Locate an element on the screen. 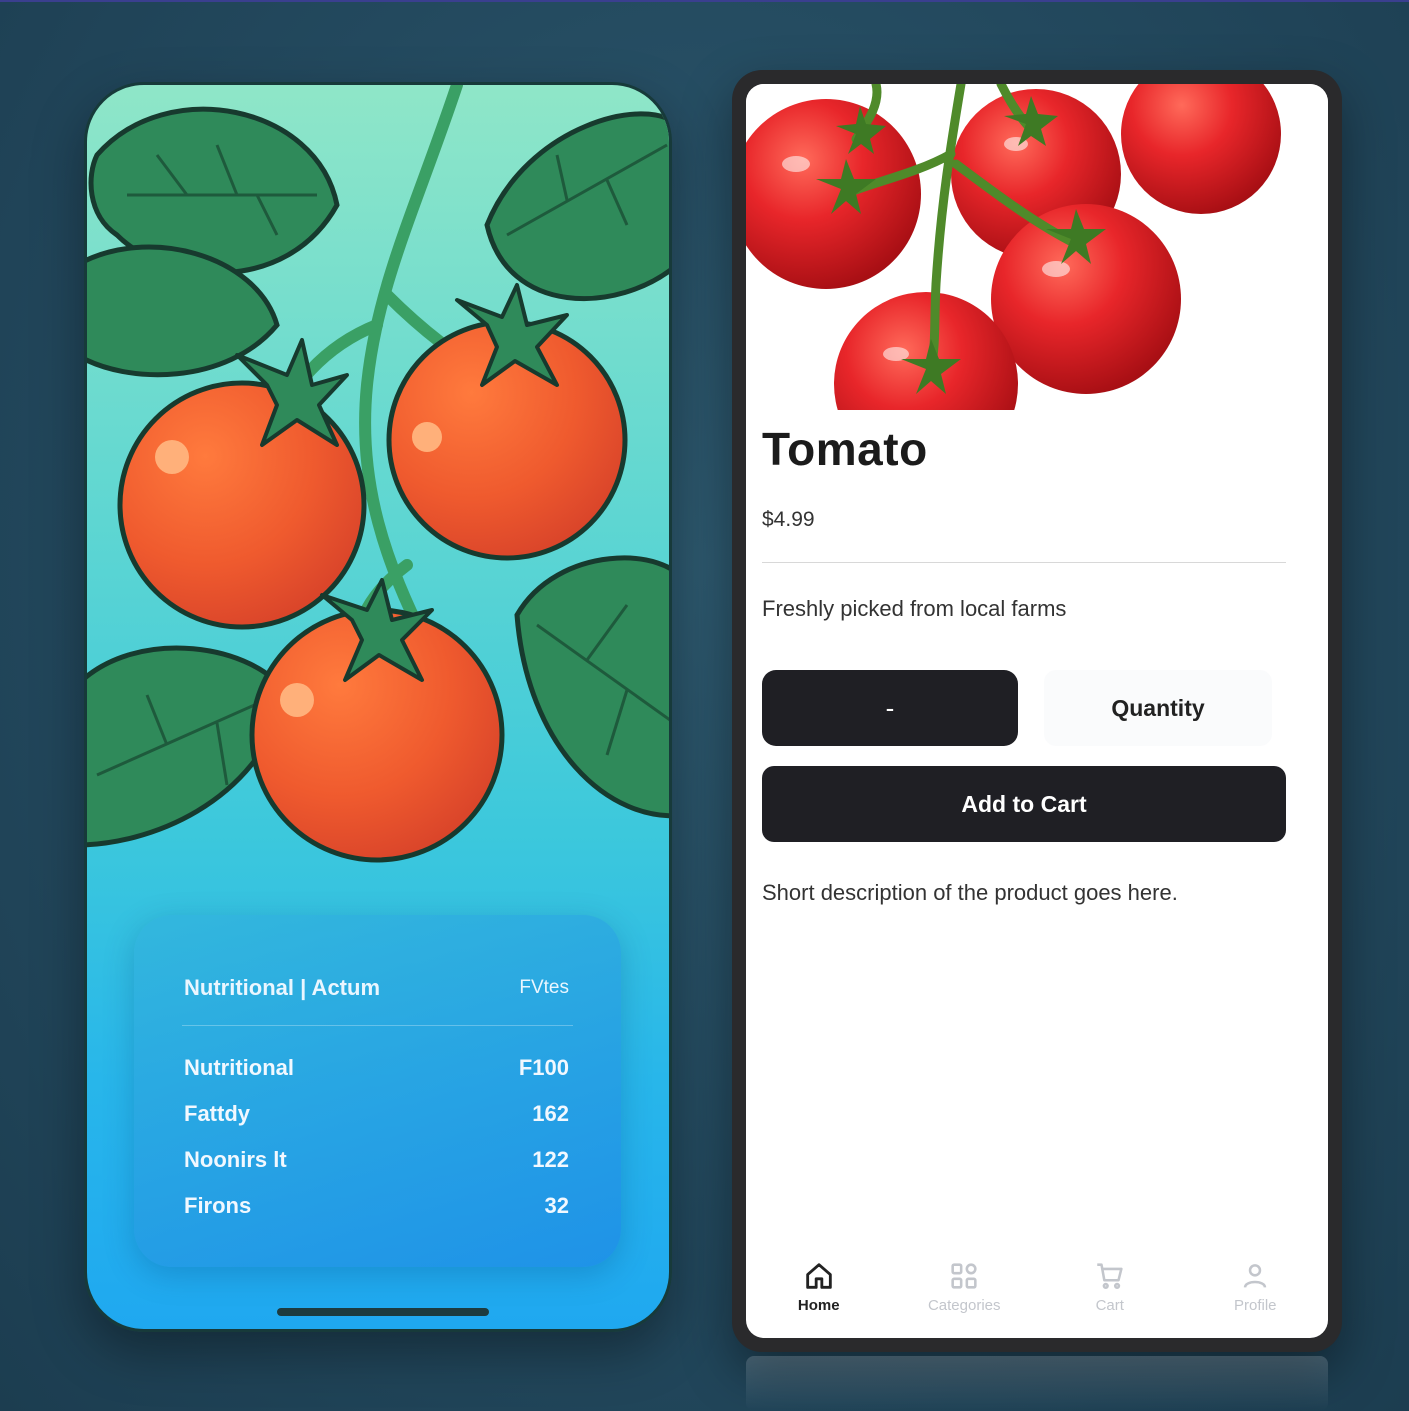  nutrition-row-label: Fattdy is located at coordinates (217, 1113).